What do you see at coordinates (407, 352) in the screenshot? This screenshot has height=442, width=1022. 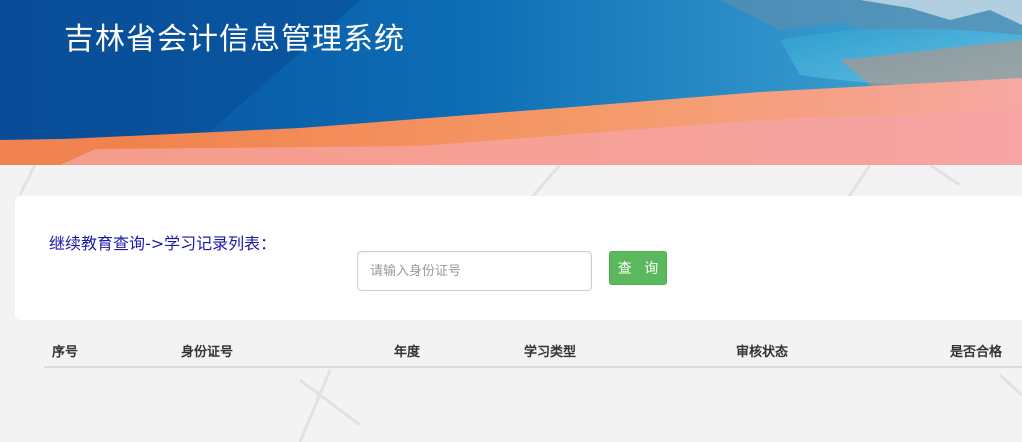 I see `column-header-year: 年度` at bounding box center [407, 352].